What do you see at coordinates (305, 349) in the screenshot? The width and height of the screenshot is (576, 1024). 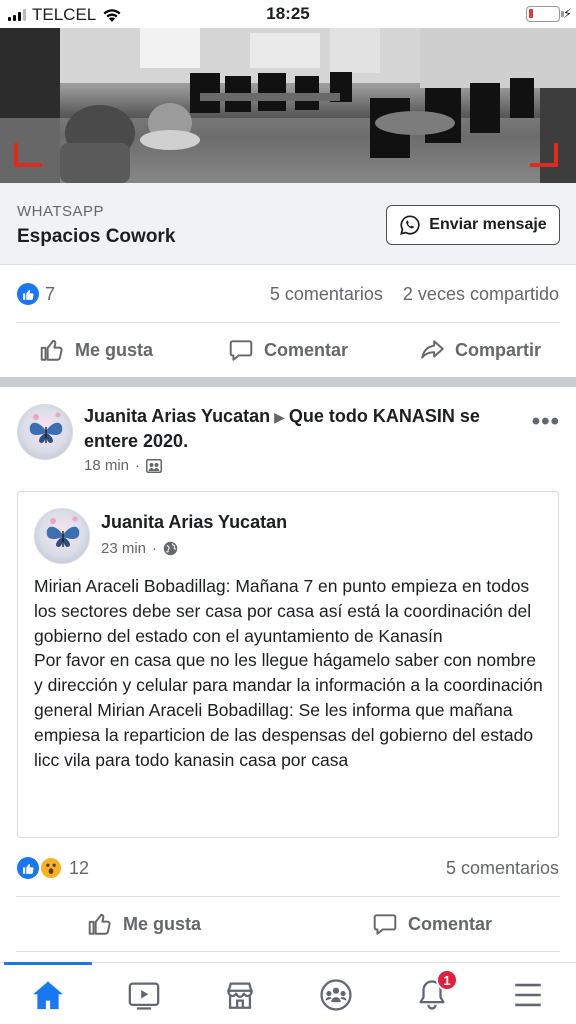 I see `ad-comment-label: Comentar` at bounding box center [305, 349].